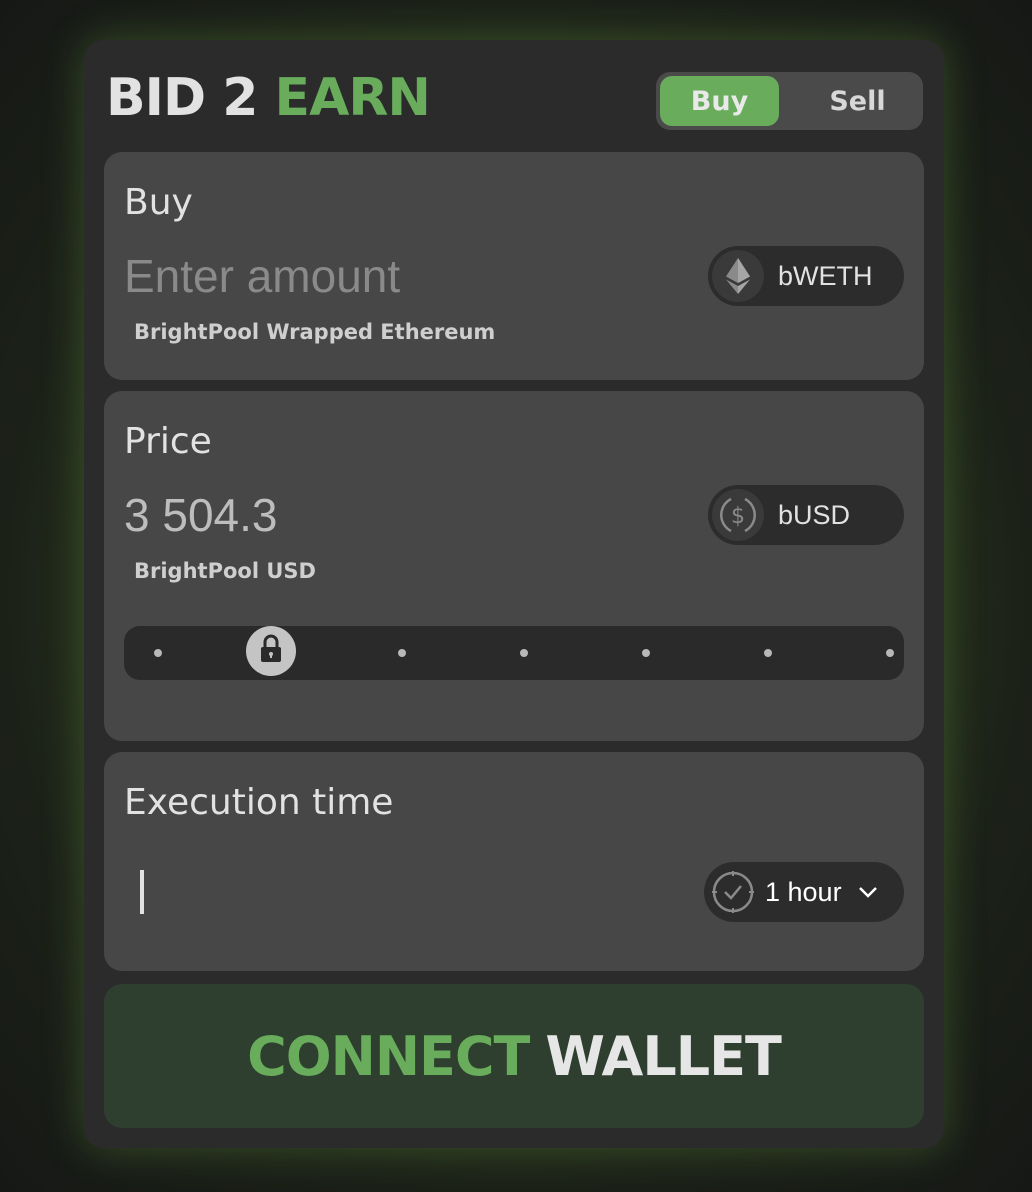 The height and width of the screenshot is (1192, 1032). What do you see at coordinates (738, 276) in the screenshot?
I see `ethereum-icon` at bounding box center [738, 276].